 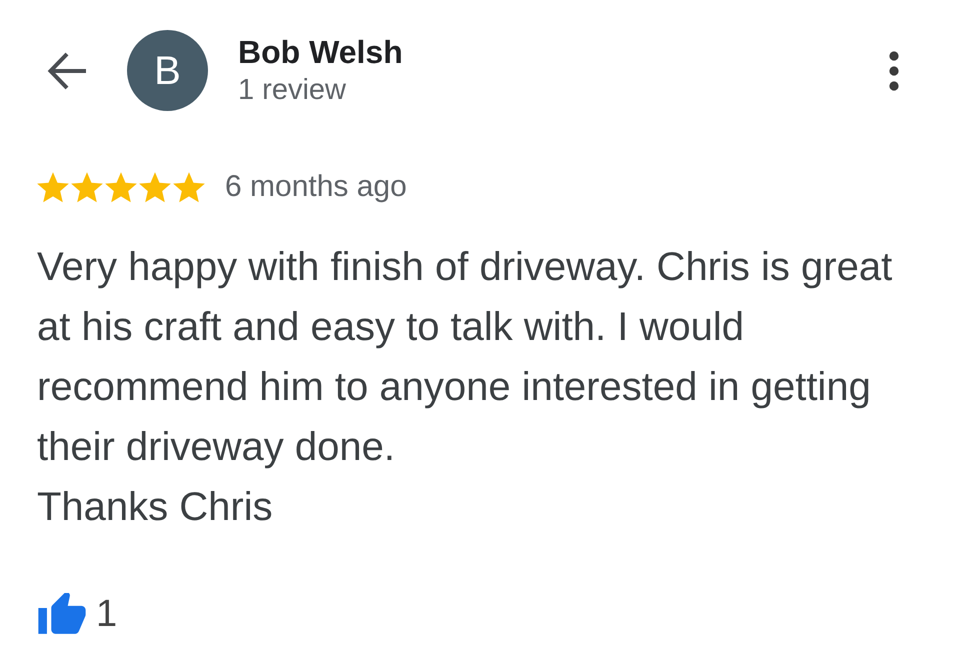 What do you see at coordinates (316, 187) in the screenshot?
I see `review-time: 6 months ago` at bounding box center [316, 187].